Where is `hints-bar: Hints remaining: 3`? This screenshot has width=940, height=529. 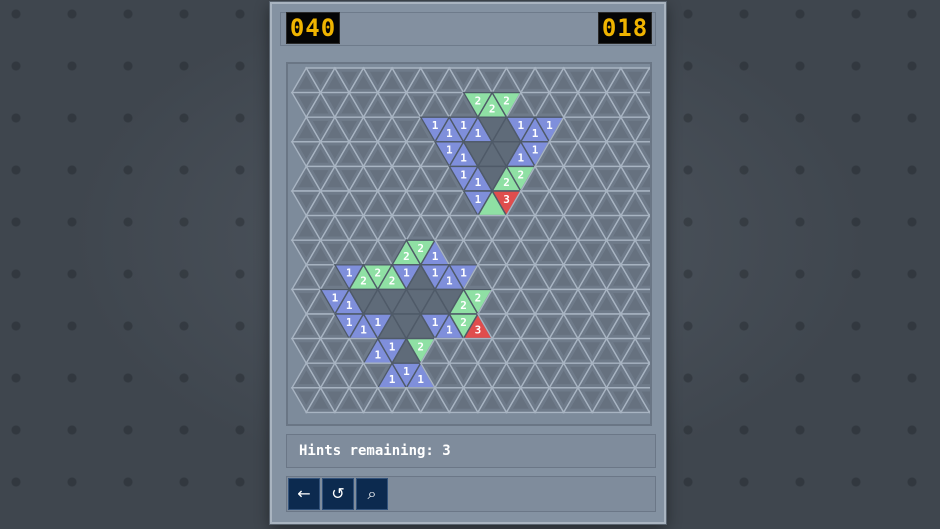 hints-bar: Hints remaining: 3 is located at coordinates (471, 451).